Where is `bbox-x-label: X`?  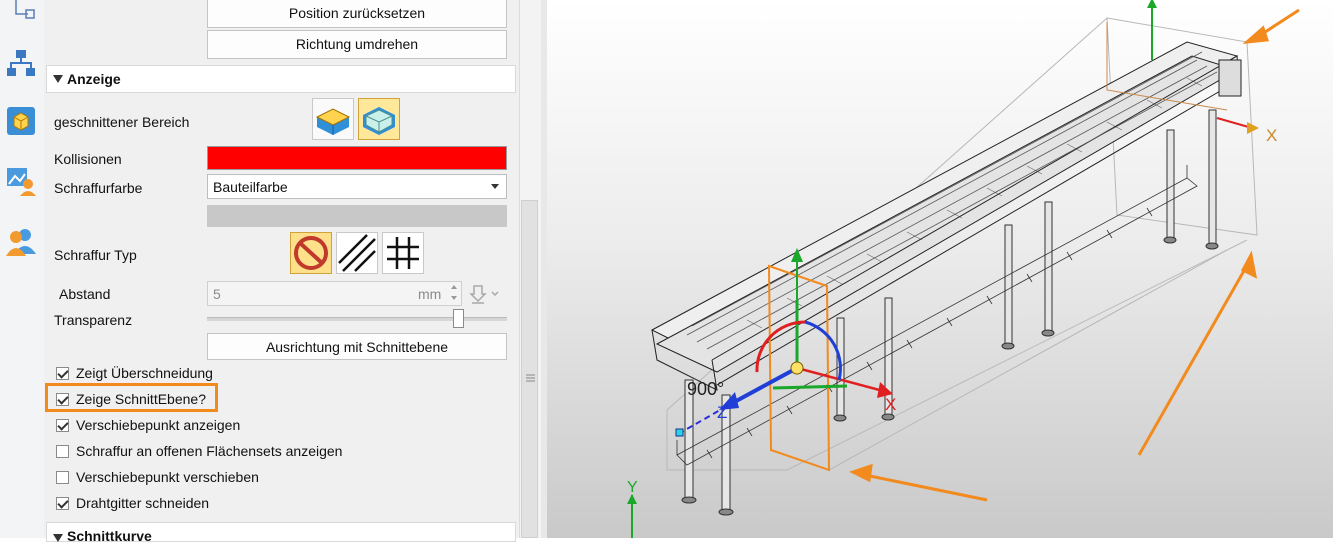 bbox-x-label: X is located at coordinates (1271, 135).